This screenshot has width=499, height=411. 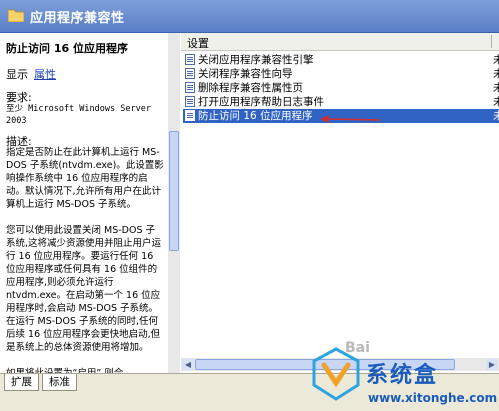 What do you see at coordinates (350, 119) in the screenshot?
I see `red-arrow-annotation` at bounding box center [350, 119].